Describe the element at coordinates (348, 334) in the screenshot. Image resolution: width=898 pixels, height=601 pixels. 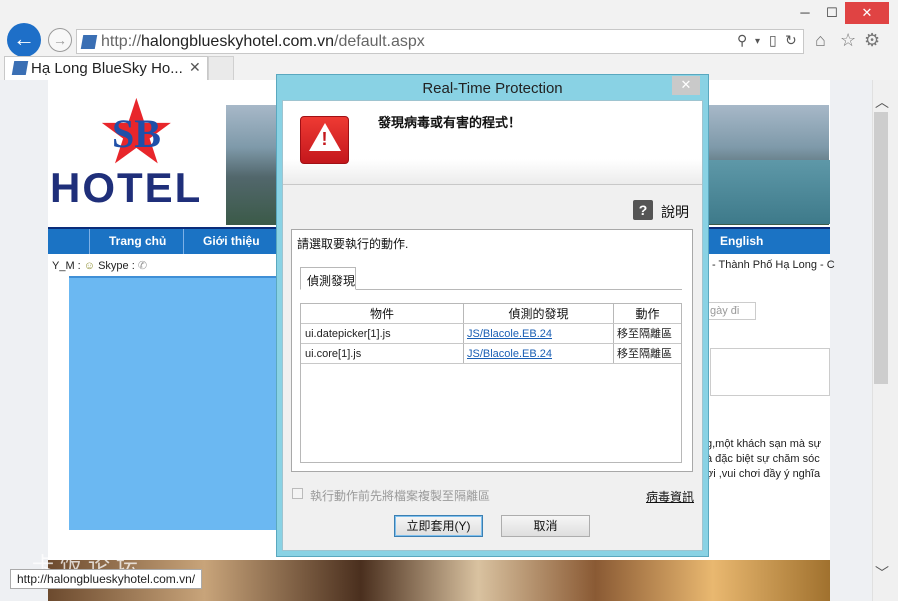
I see `row-object: ui.datepicker[1].js` at that location.